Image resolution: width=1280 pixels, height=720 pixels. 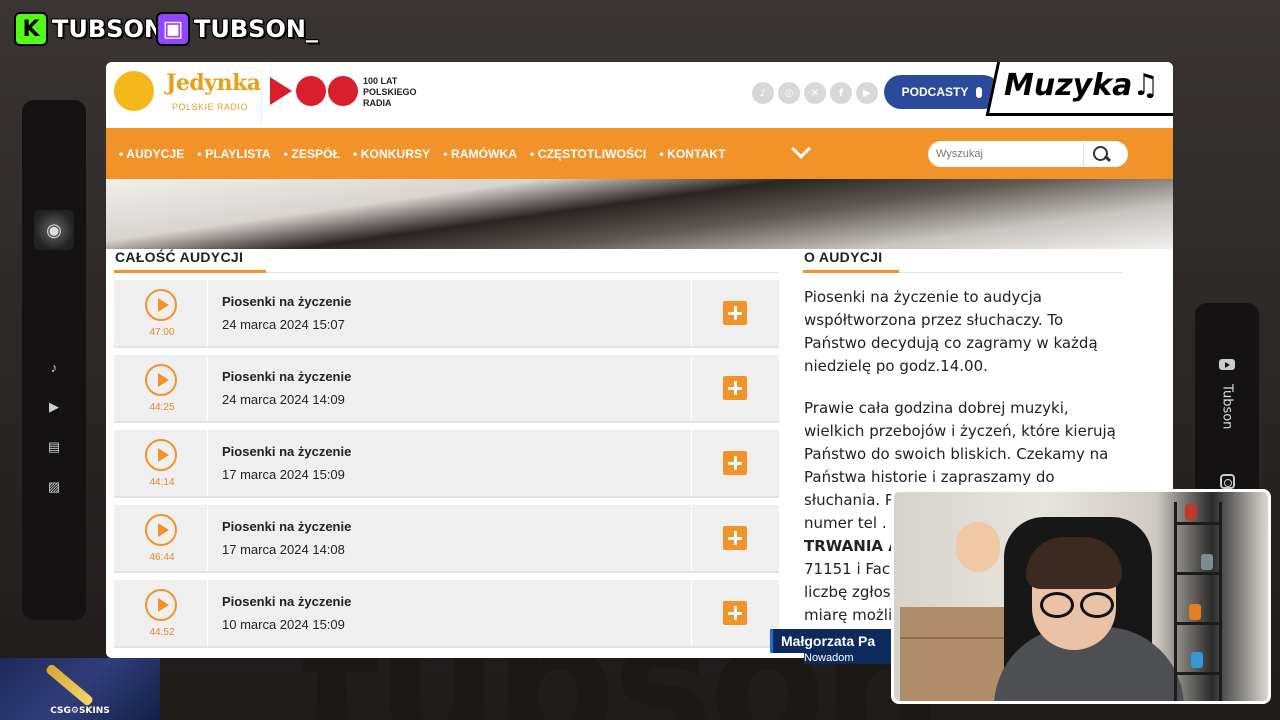 I want to click on nav-item-ramowka: RAMÓWKA, so click(x=483, y=154).